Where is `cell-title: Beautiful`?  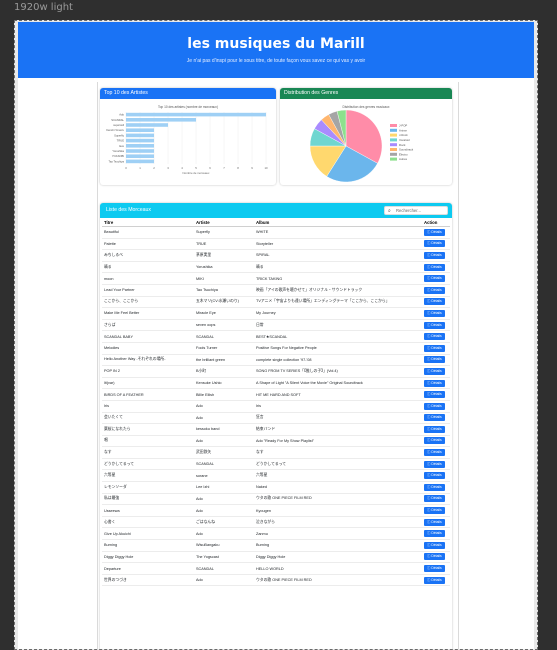 cell-title: Beautiful is located at coordinates (148, 232).